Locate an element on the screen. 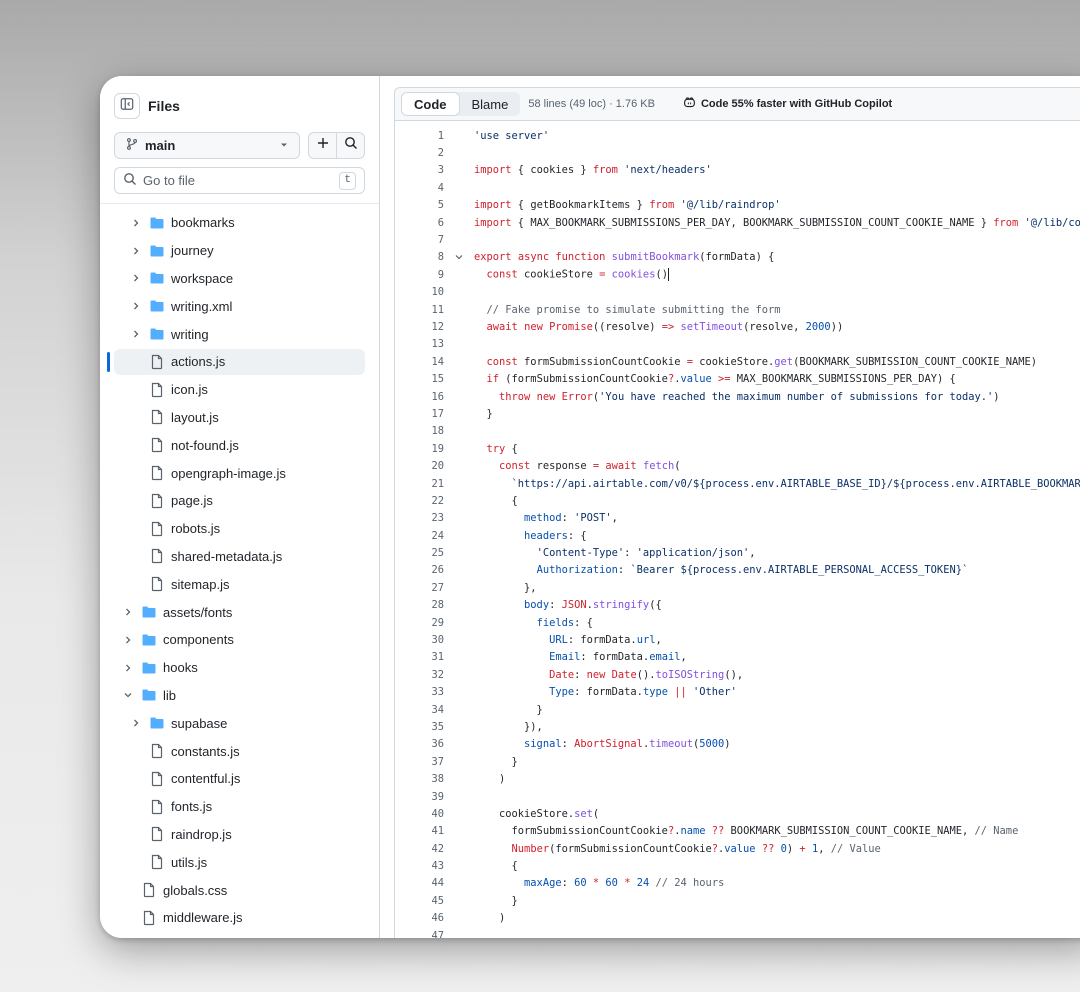 The image size is (1080, 992). line-number: 8 is located at coordinates (419, 257).